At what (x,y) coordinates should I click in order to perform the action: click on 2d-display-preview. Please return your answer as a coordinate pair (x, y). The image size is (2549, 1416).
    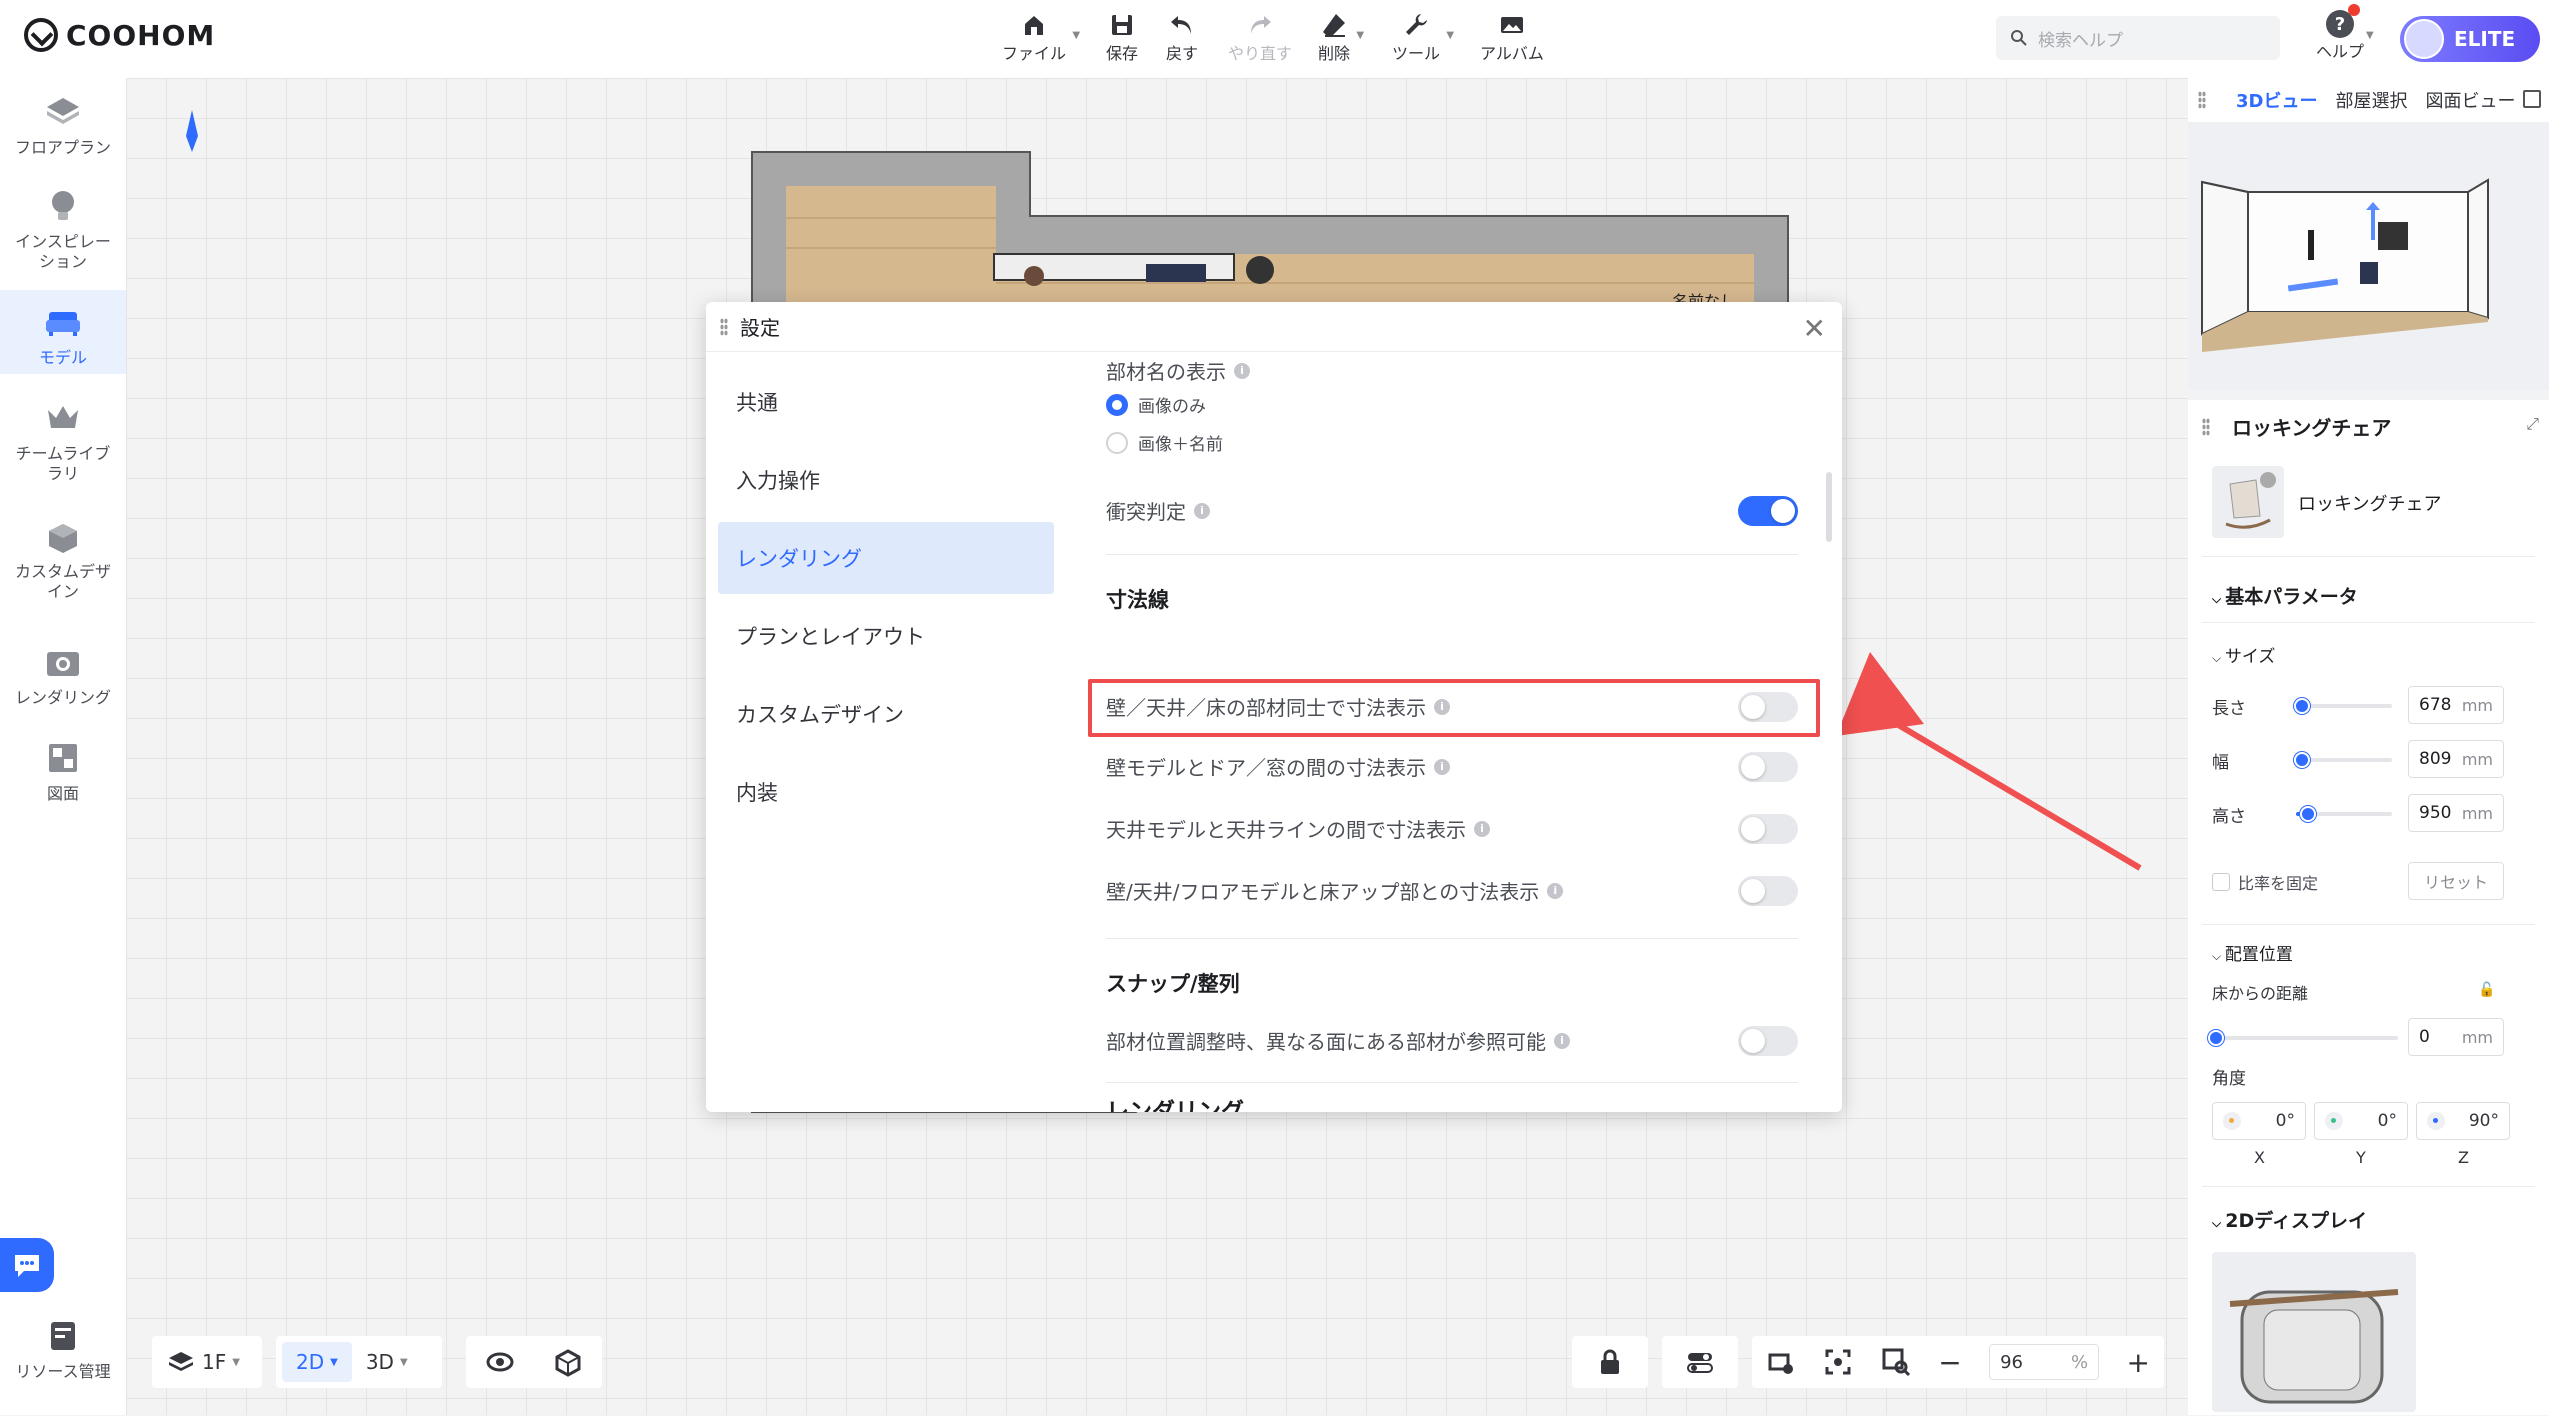
    Looking at the image, I should click on (2314, 1332).